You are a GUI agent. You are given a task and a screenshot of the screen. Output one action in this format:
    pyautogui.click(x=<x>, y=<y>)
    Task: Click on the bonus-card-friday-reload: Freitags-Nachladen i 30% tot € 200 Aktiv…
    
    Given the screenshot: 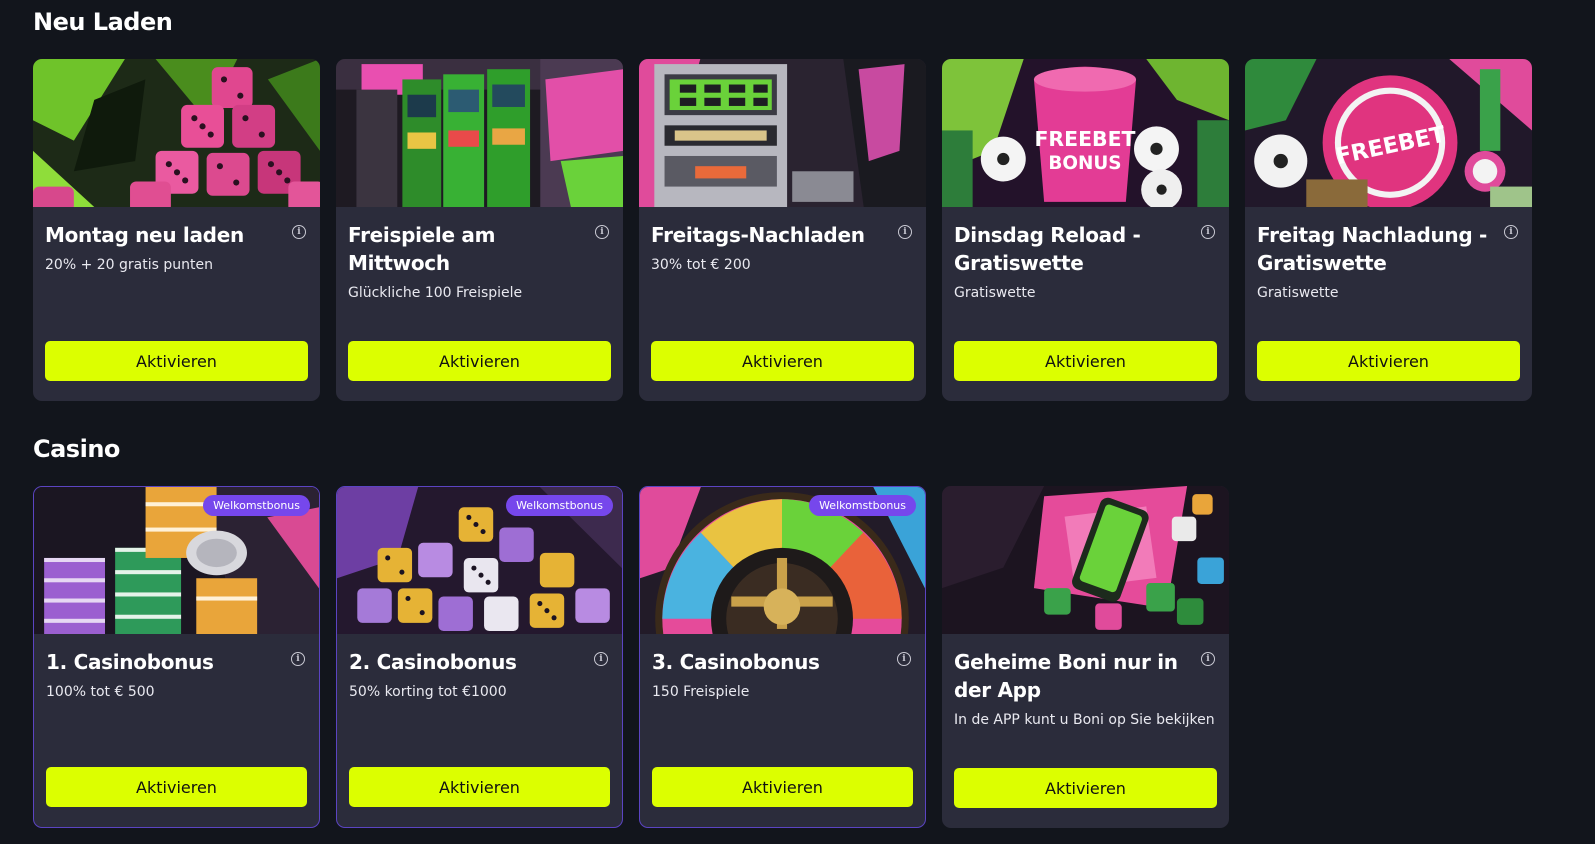 What is the action you would take?
    pyautogui.click(x=782, y=230)
    